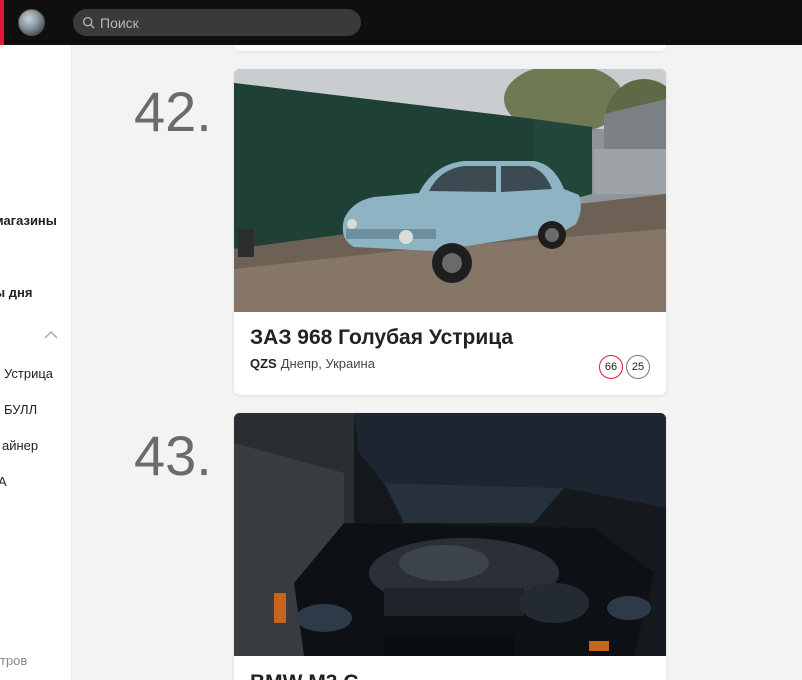 This screenshot has height=680, width=802. I want to click on search-box, so click(217, 22).